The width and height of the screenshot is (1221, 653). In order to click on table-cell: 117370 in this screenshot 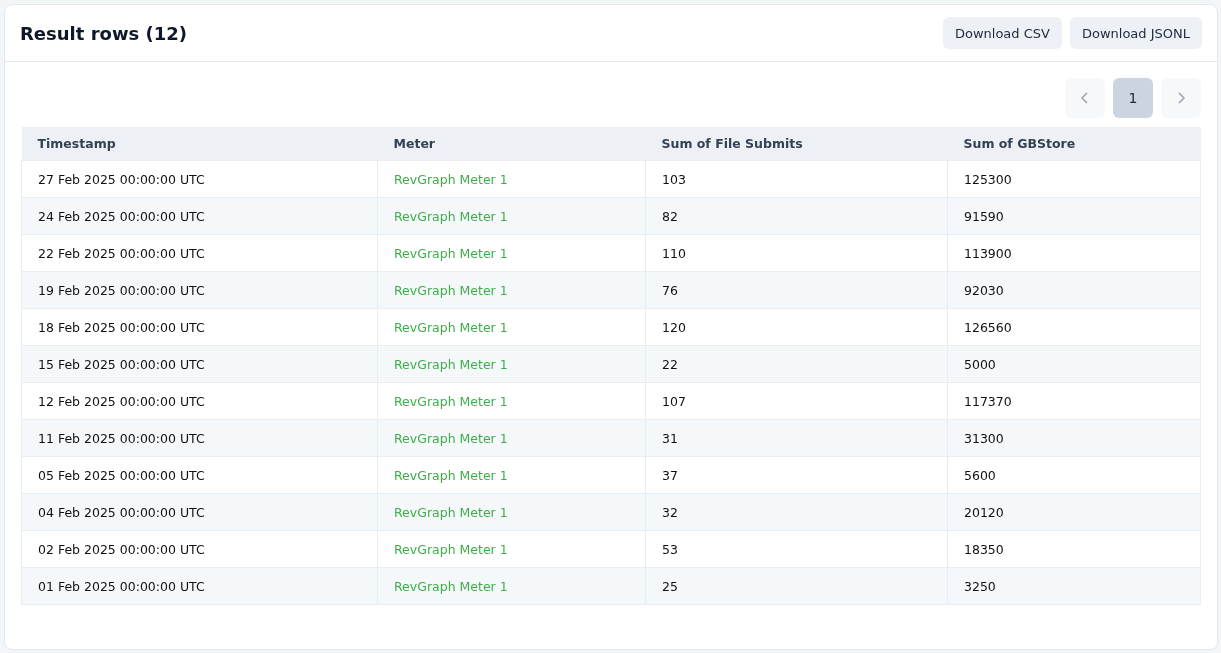, I will do `click(1074, 401)`.